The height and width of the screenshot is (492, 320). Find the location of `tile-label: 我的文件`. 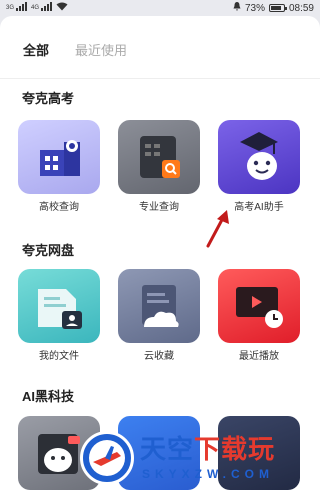

tile-label: 我的文件 is located at coordinates (59, 356).